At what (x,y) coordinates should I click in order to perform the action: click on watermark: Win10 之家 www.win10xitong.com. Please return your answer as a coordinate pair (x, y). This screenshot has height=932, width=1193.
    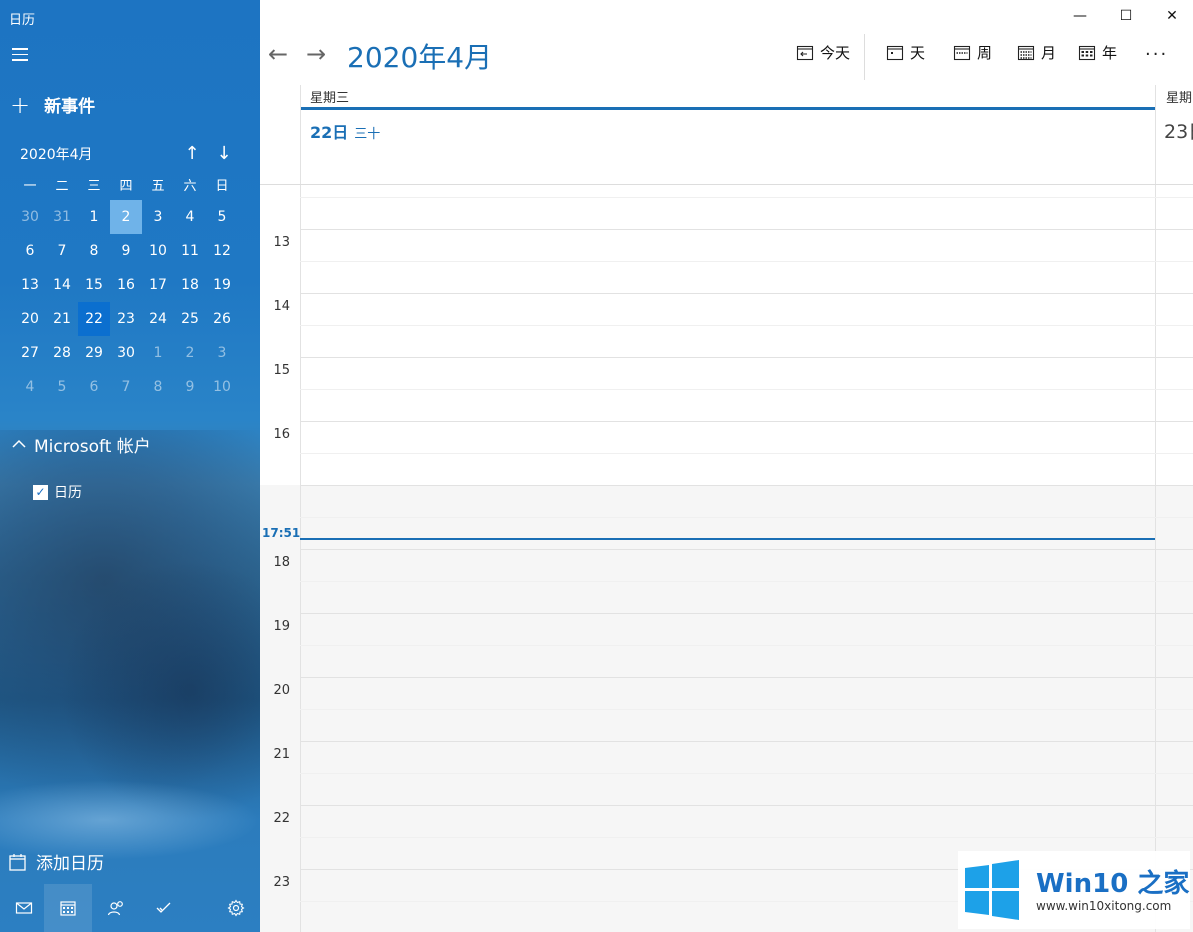
    Looking at the image, I should click on (1074, 890).